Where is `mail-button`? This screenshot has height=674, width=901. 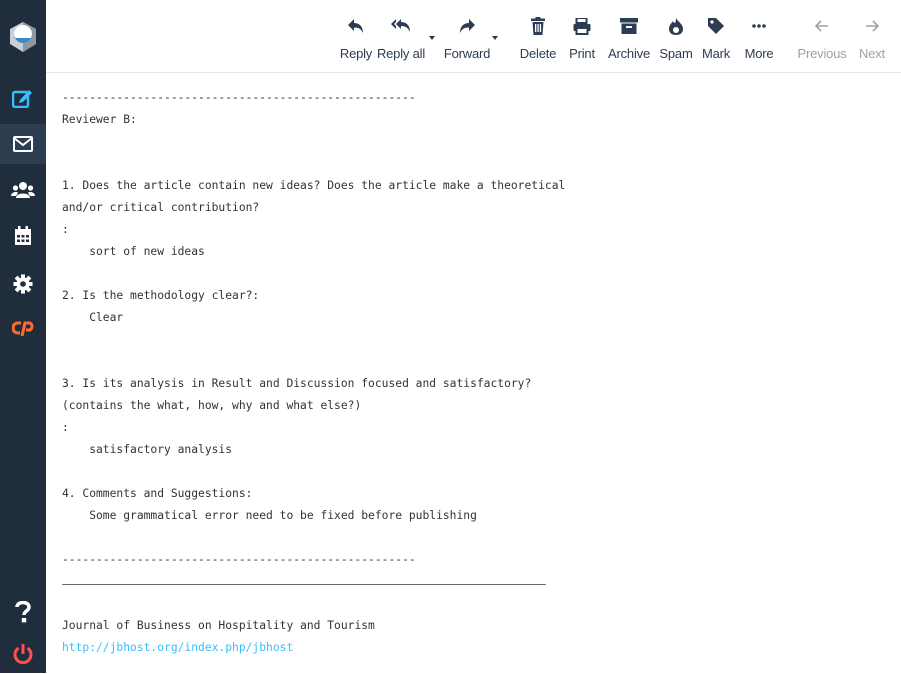
mail-button is located at coordinates (23, 144).